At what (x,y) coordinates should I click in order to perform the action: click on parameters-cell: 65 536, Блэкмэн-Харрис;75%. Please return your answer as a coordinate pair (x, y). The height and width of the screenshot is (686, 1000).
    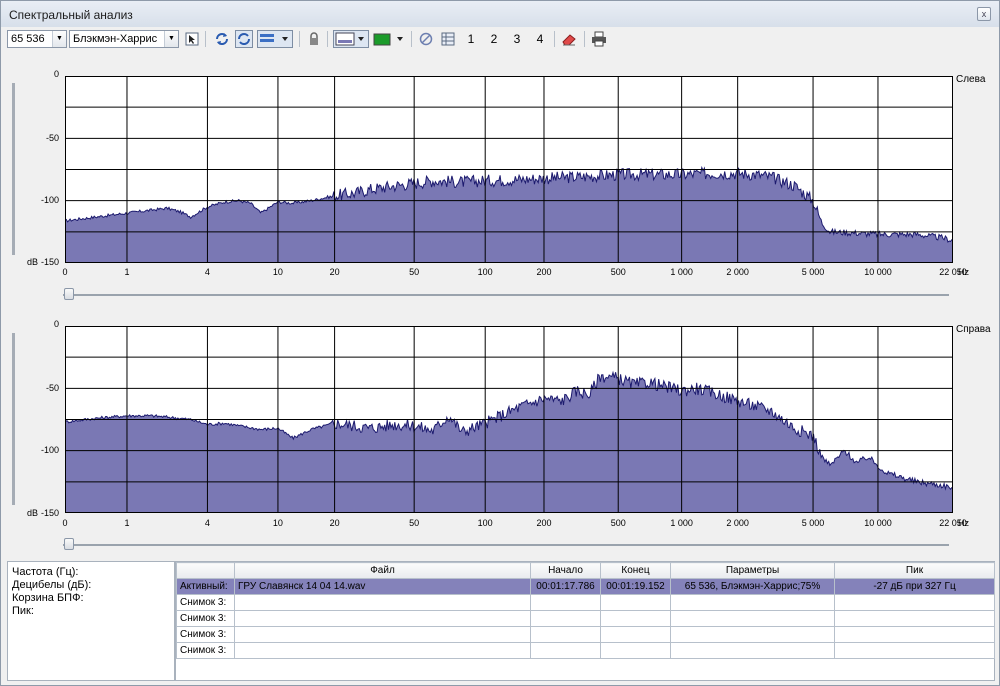
    Looking at the image, I should click on (752, 586).